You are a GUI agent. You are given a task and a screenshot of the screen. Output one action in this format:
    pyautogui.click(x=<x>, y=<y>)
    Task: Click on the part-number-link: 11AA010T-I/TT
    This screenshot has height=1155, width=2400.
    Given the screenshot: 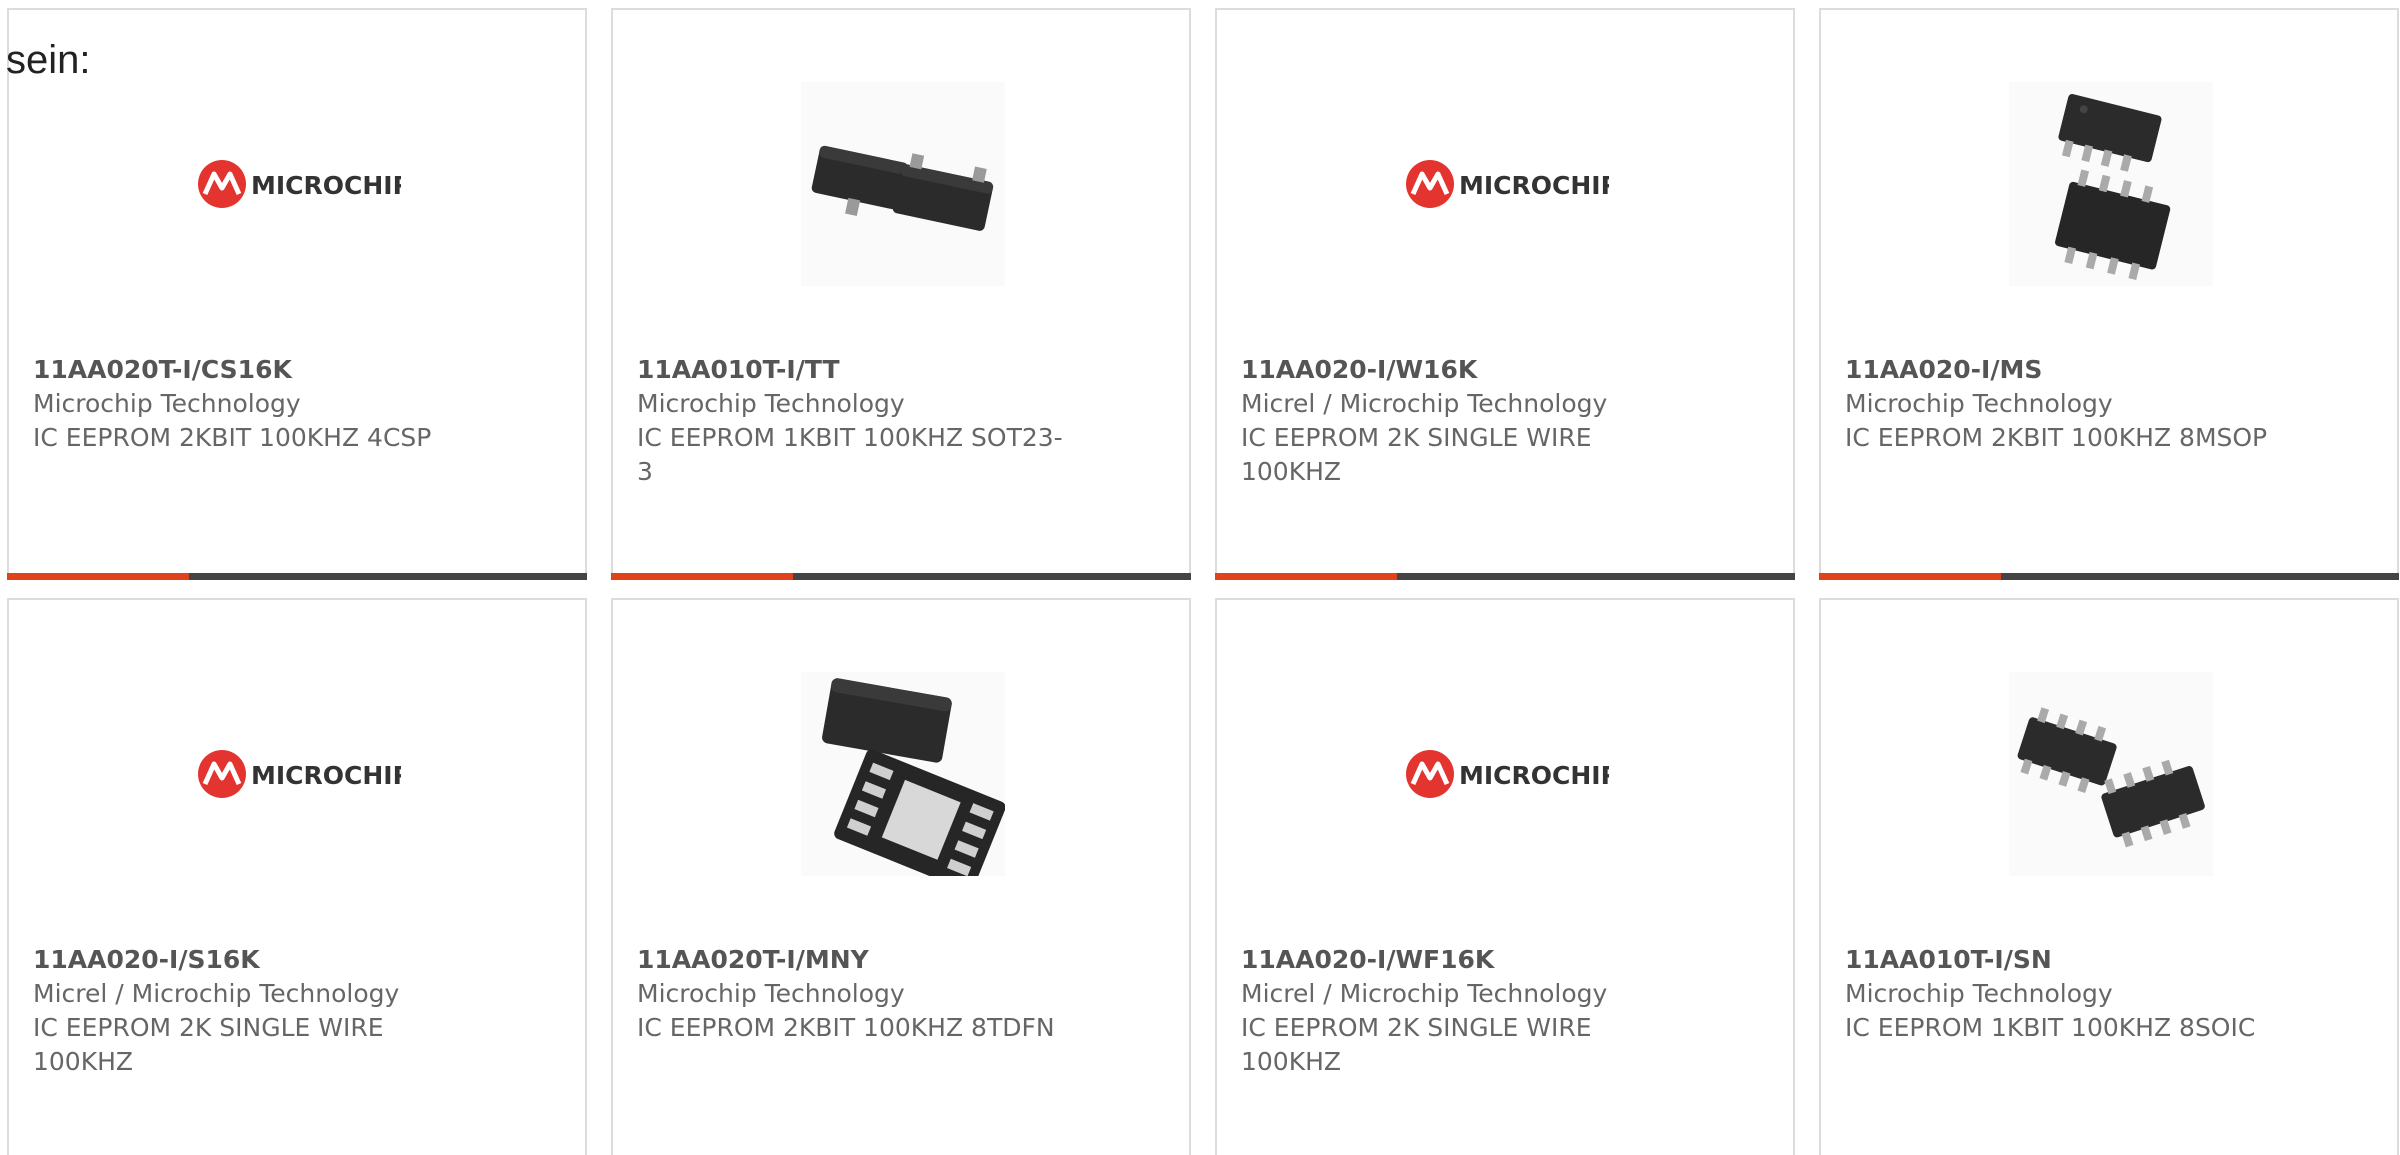 What is the action you would take?
    pyautogui.click(x=897, y=370)
    